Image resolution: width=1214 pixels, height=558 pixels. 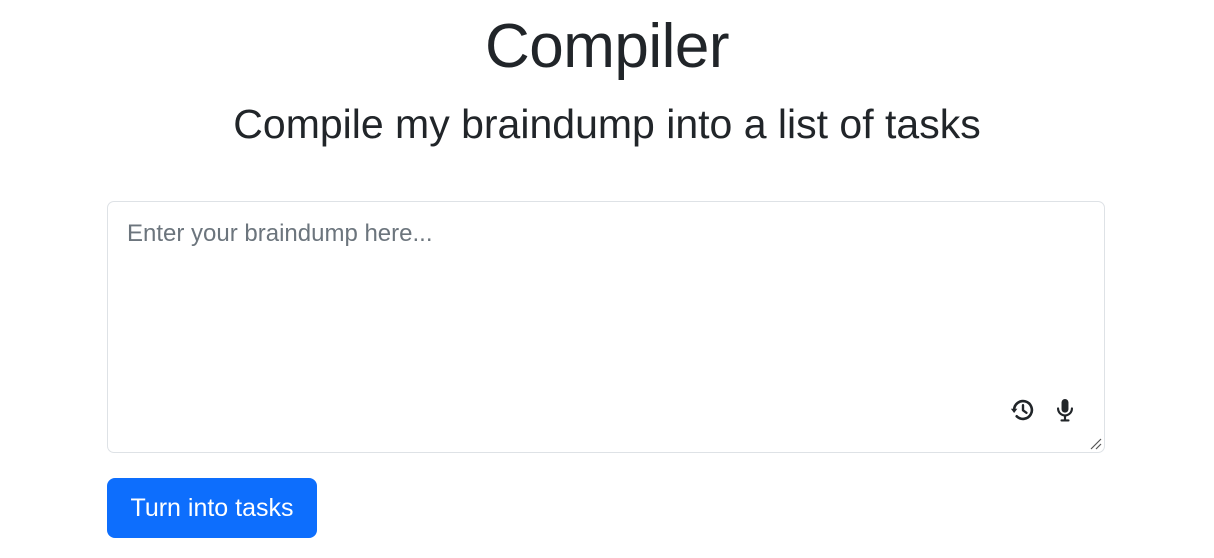 I want to click on history-icon, so click(x=1022, y=410).